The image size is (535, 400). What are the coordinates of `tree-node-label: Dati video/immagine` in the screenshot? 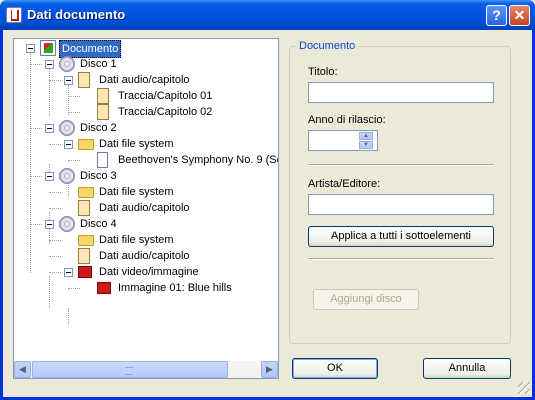 It's located at (149, 272).